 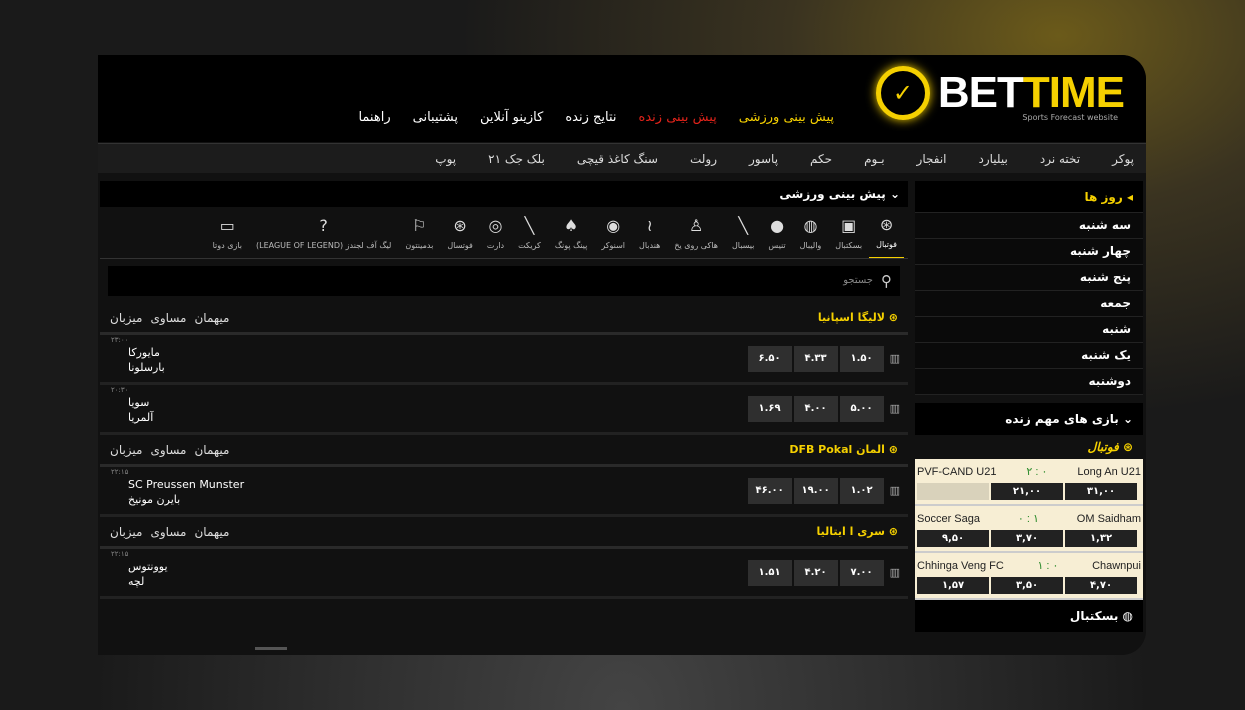 What do you see at coordinates (529, 225) in the screenshot?
I see `sport-icon: ╲` at bounding box center [529, 225].